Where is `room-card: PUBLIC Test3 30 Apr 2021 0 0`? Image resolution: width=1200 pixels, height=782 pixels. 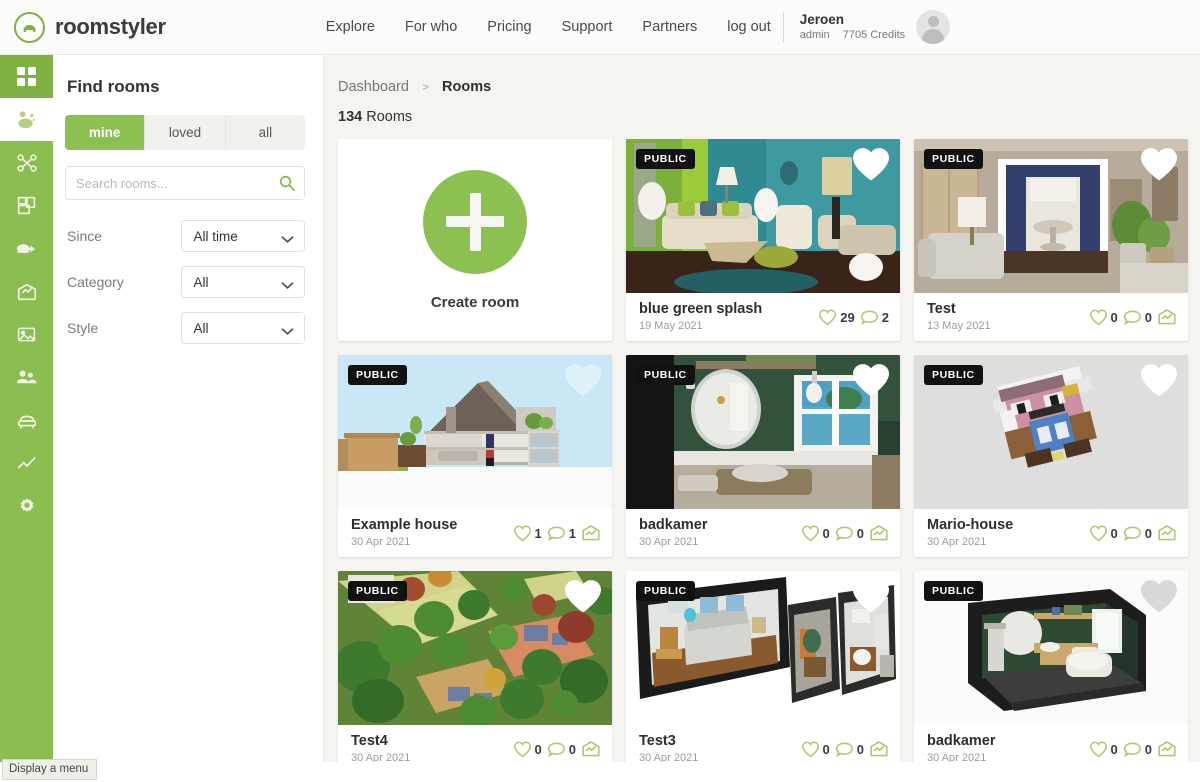 room-card: PUBLIC Test3 30 Apr 2021 0 0 is located at coordinates (763, 666).